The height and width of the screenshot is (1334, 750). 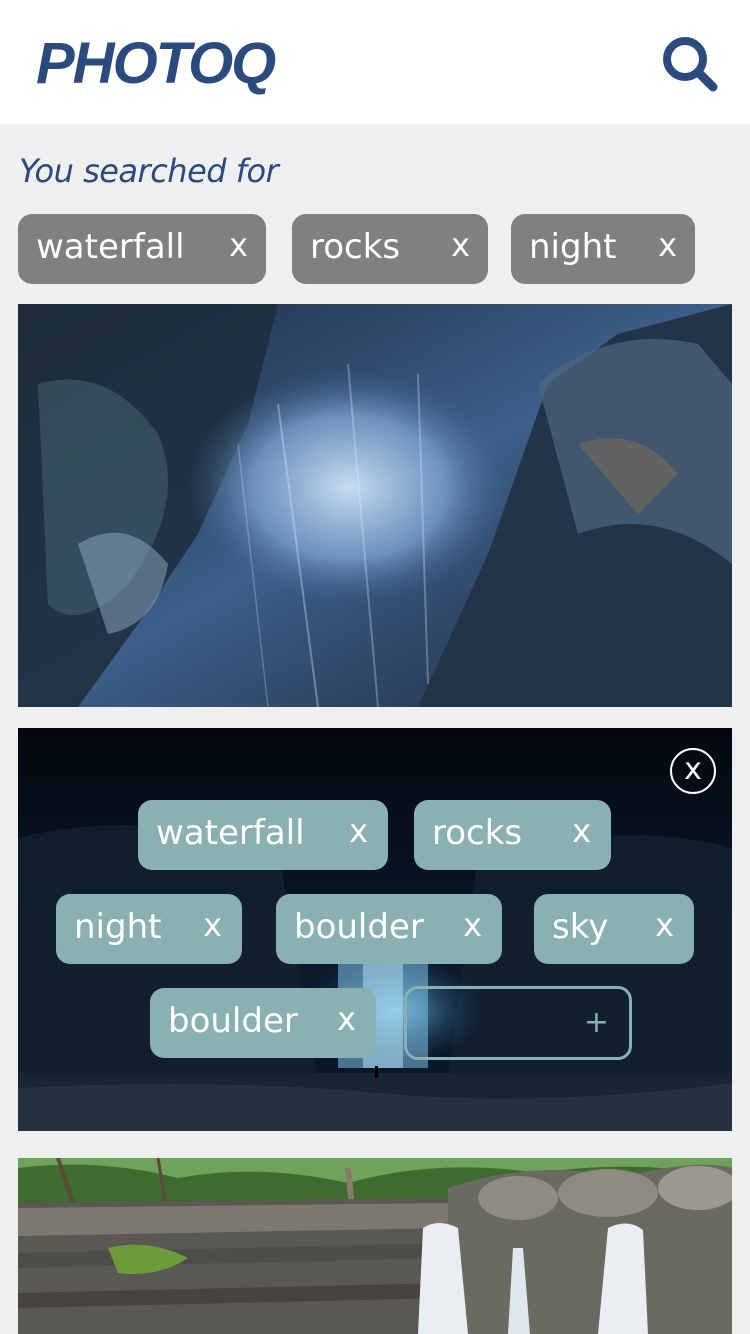 What do you see at coordinates (614, 929) in the screenshot?
I see `tag-sky: sky x` at bounding box center [614, 929].